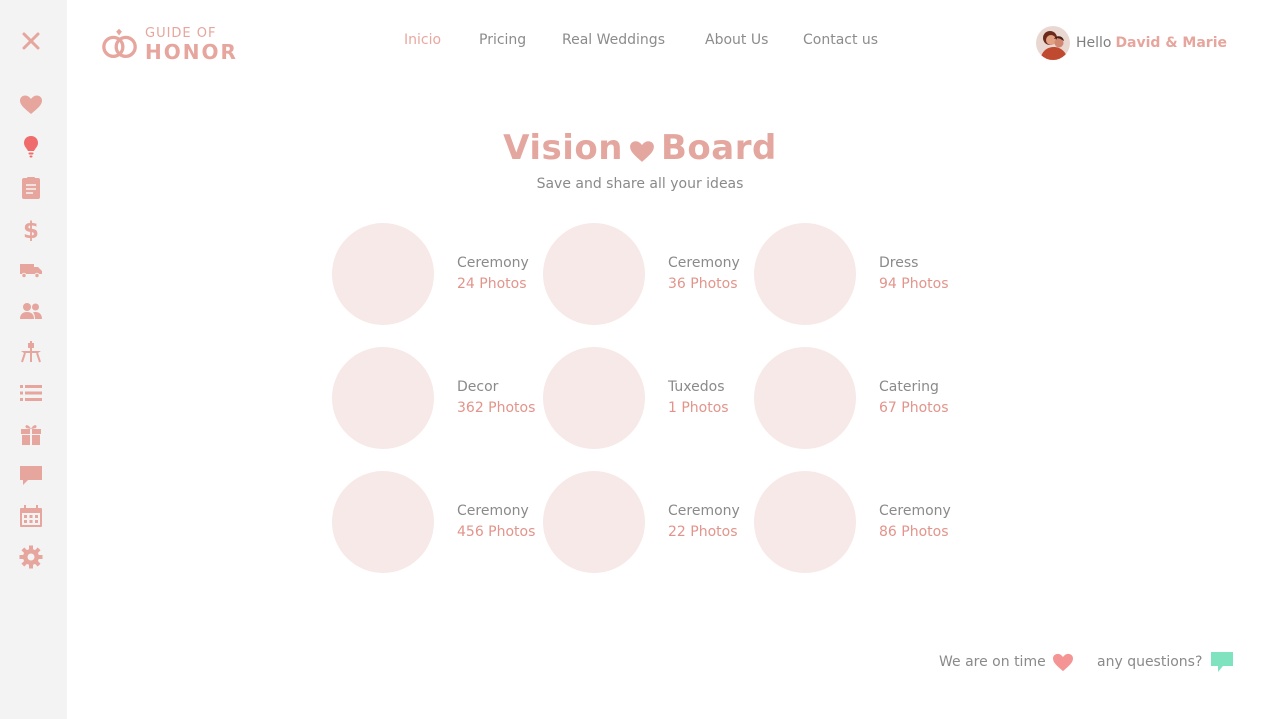 The image size is (1280, 719). Describe the element at coordinates (437, 522) in the screenshot. I see `board-card: Ceremony 456 Photos` at that location.